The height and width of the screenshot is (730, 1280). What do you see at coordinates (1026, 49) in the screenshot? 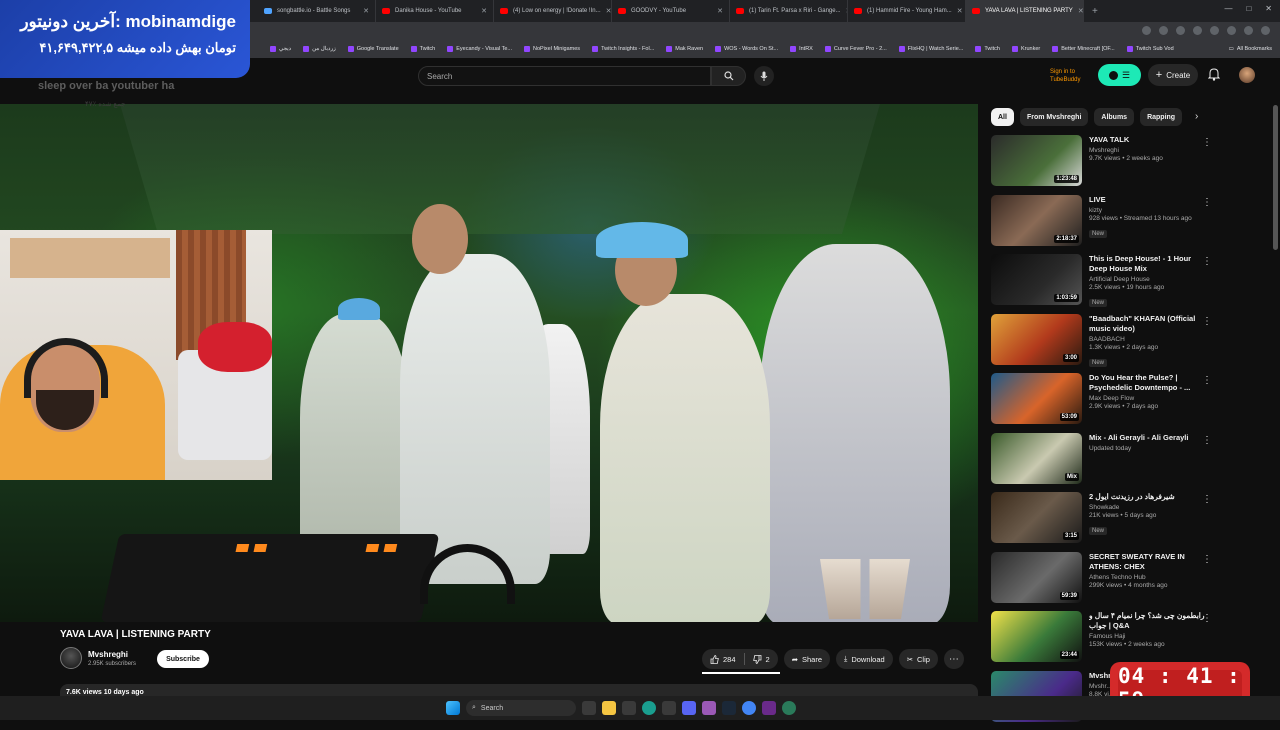
I see `bookmark-item: Krunker` at bounding box center [1026, 49].